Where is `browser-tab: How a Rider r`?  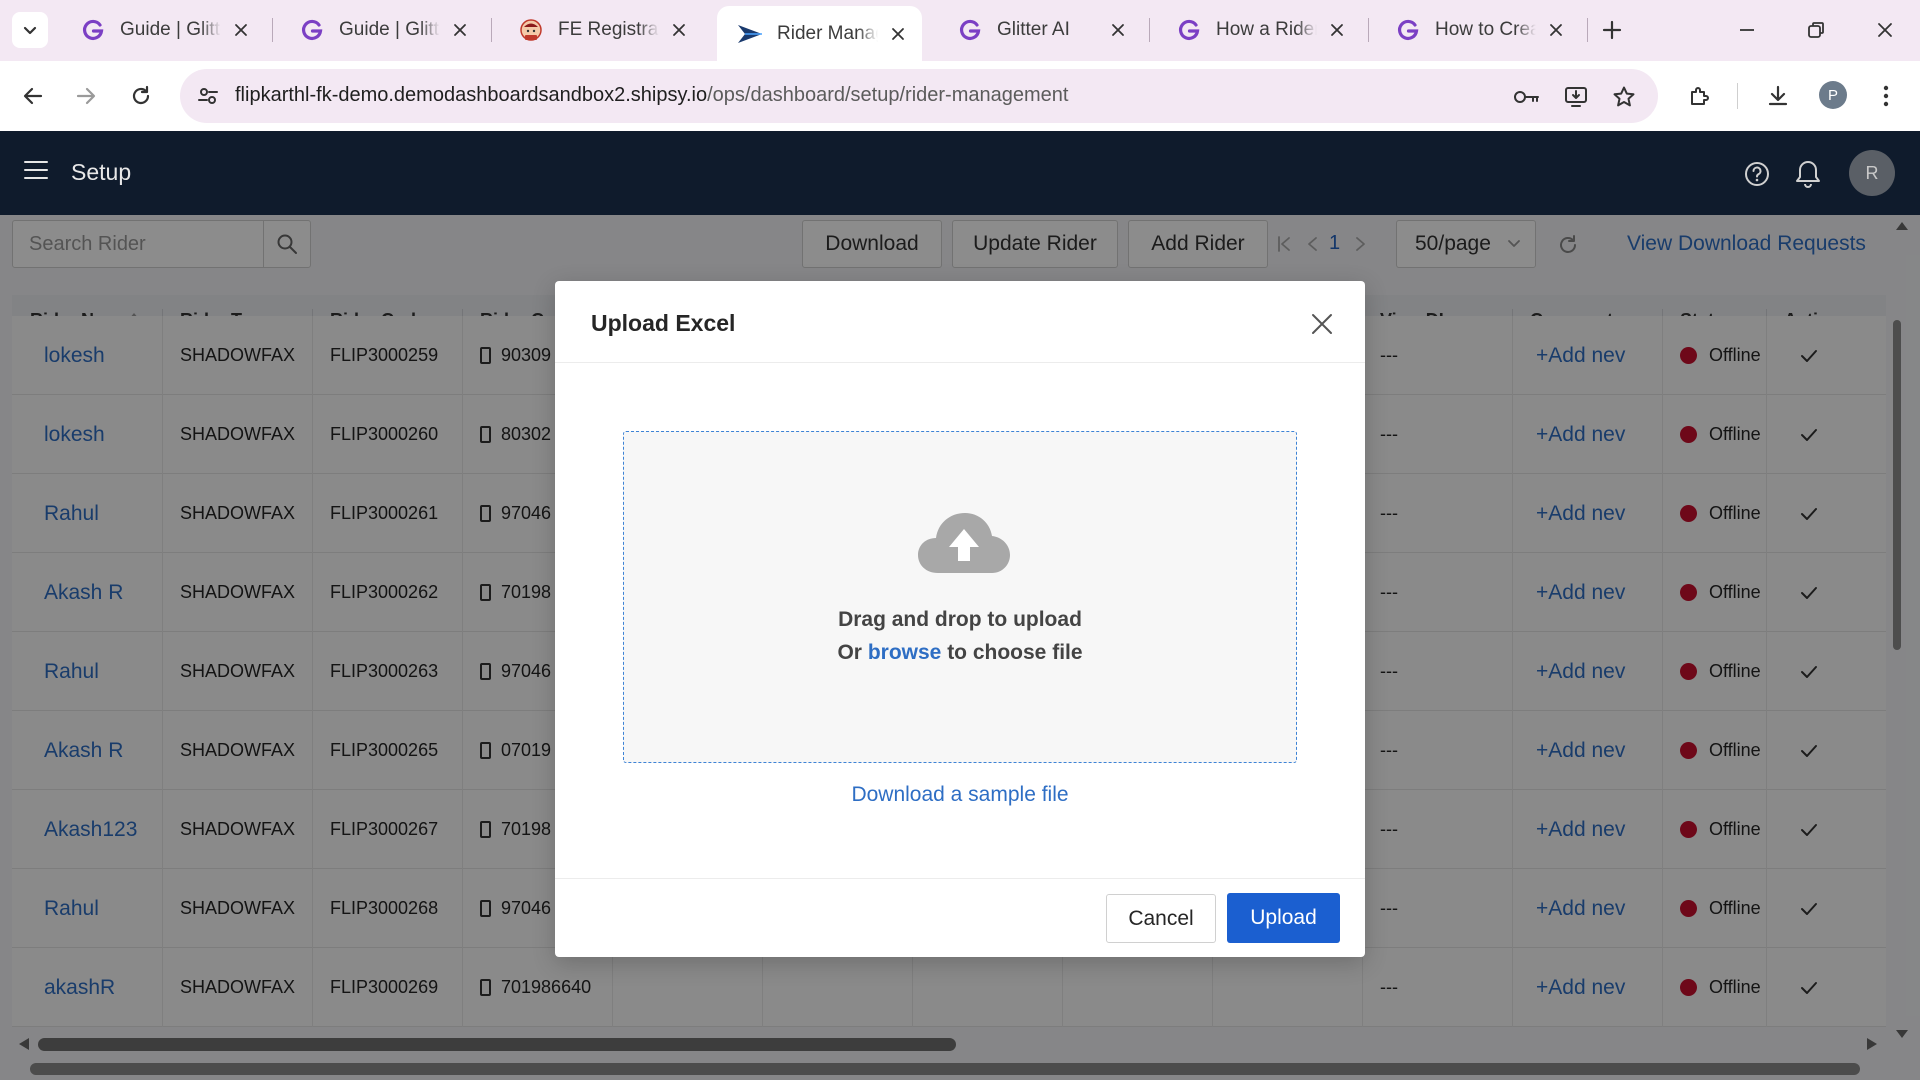 browser-tab: How a Rider r is located at coordinates (1258, 30).